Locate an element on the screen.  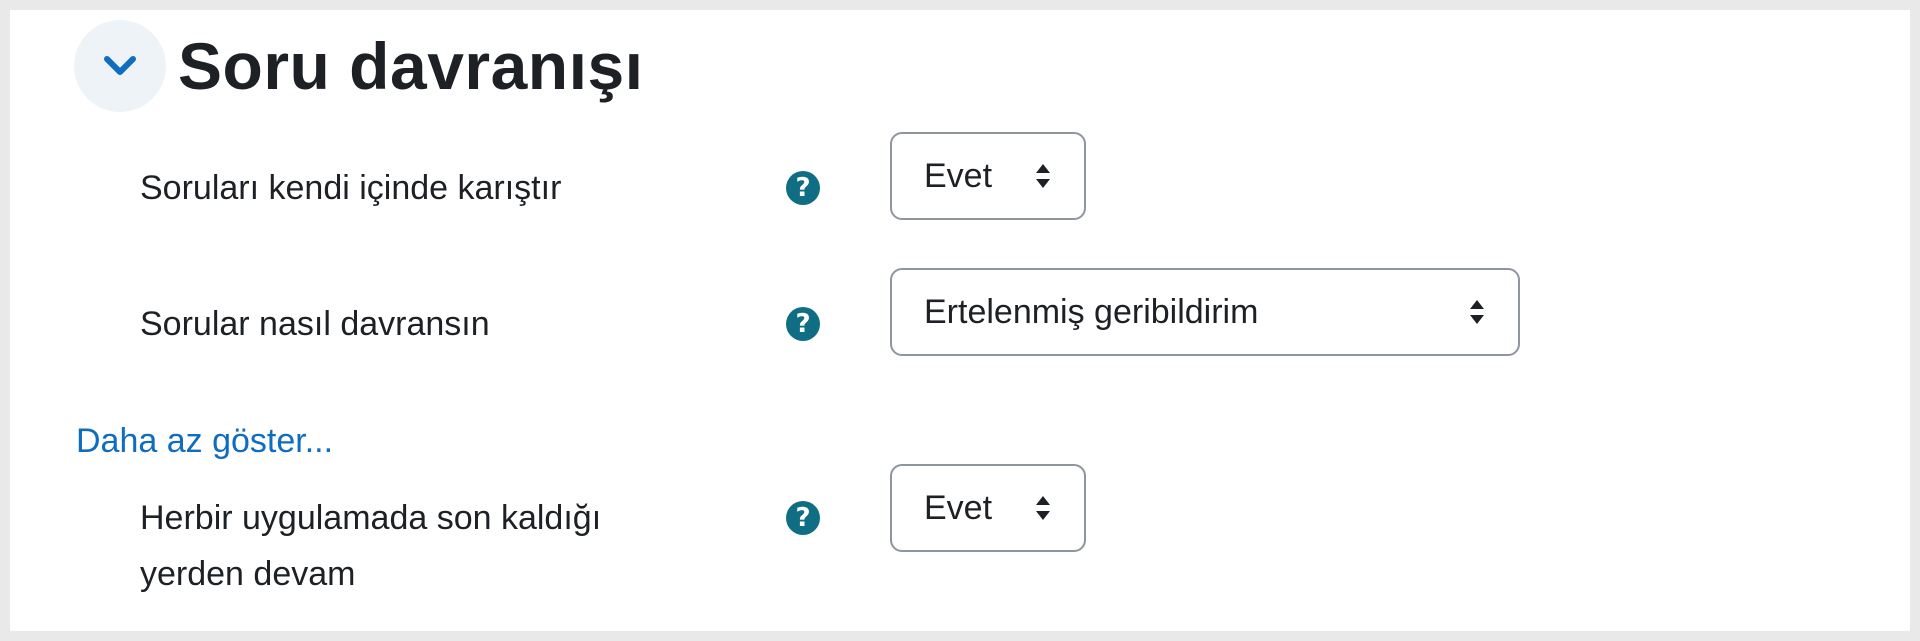
collapse-toggle-button is located at coordinates (120, 66).